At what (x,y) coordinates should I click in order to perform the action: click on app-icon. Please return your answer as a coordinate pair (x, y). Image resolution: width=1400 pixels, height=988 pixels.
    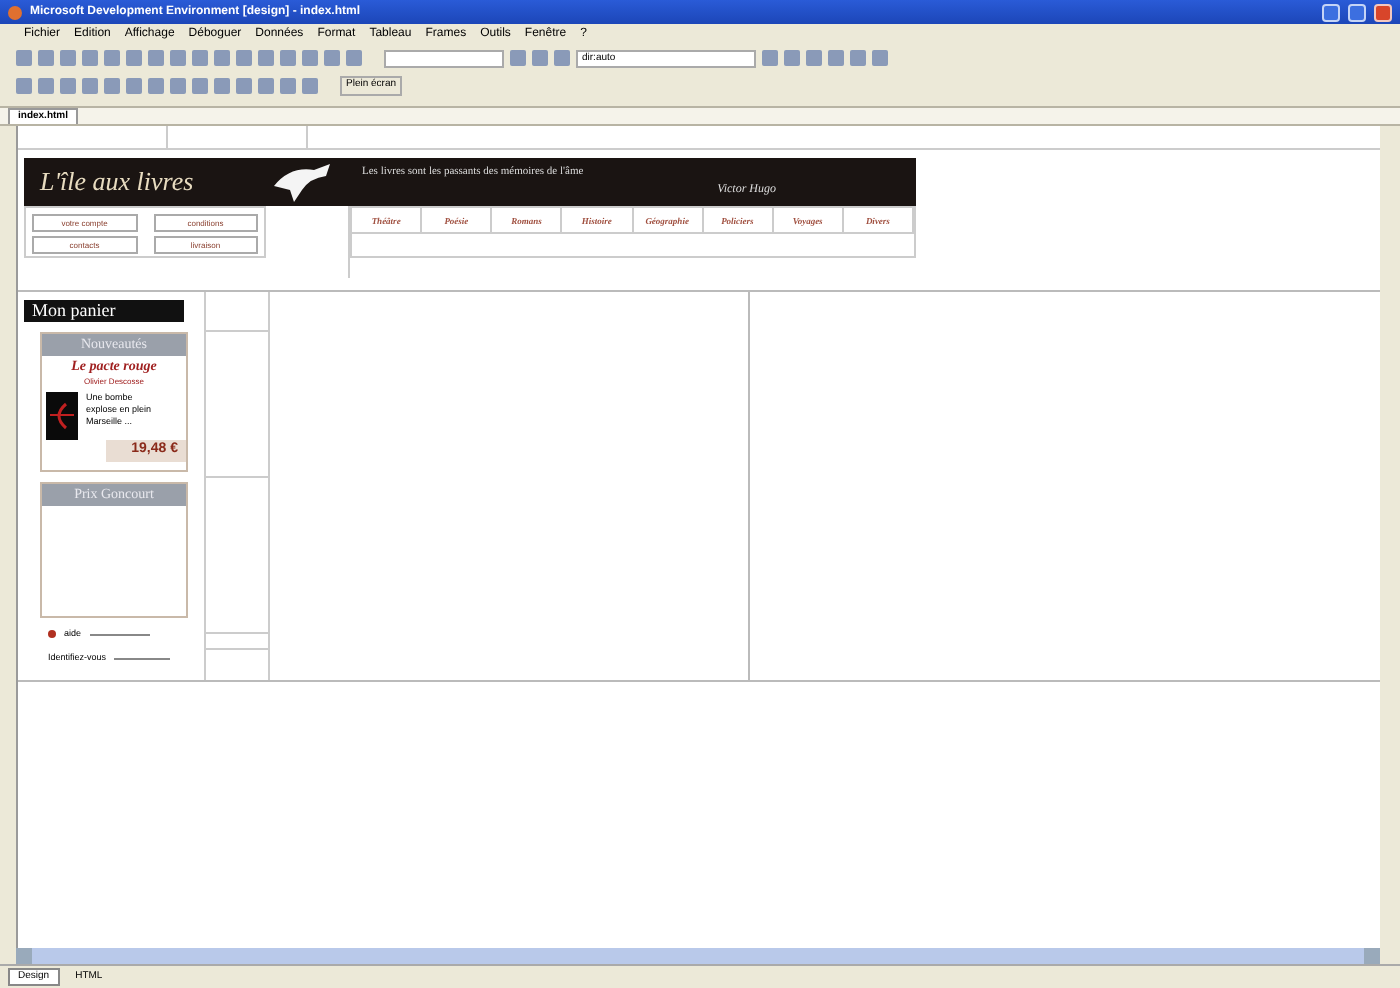
    Looking at the image, I should click on (15, 12).